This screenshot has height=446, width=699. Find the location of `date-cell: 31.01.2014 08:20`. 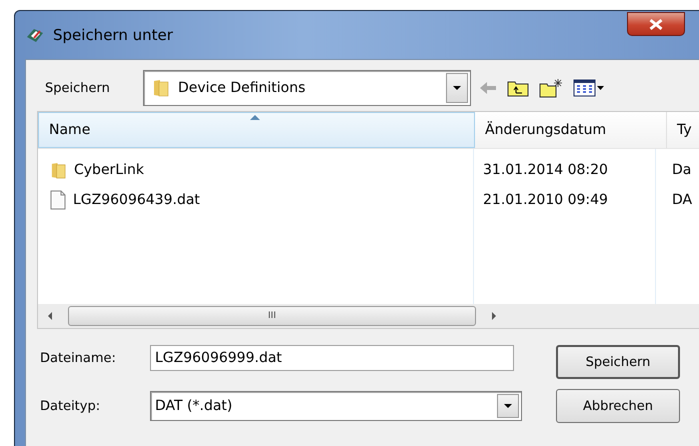

date-cell: 31.01.2014 08:20 is located at coordinates (545, 170).